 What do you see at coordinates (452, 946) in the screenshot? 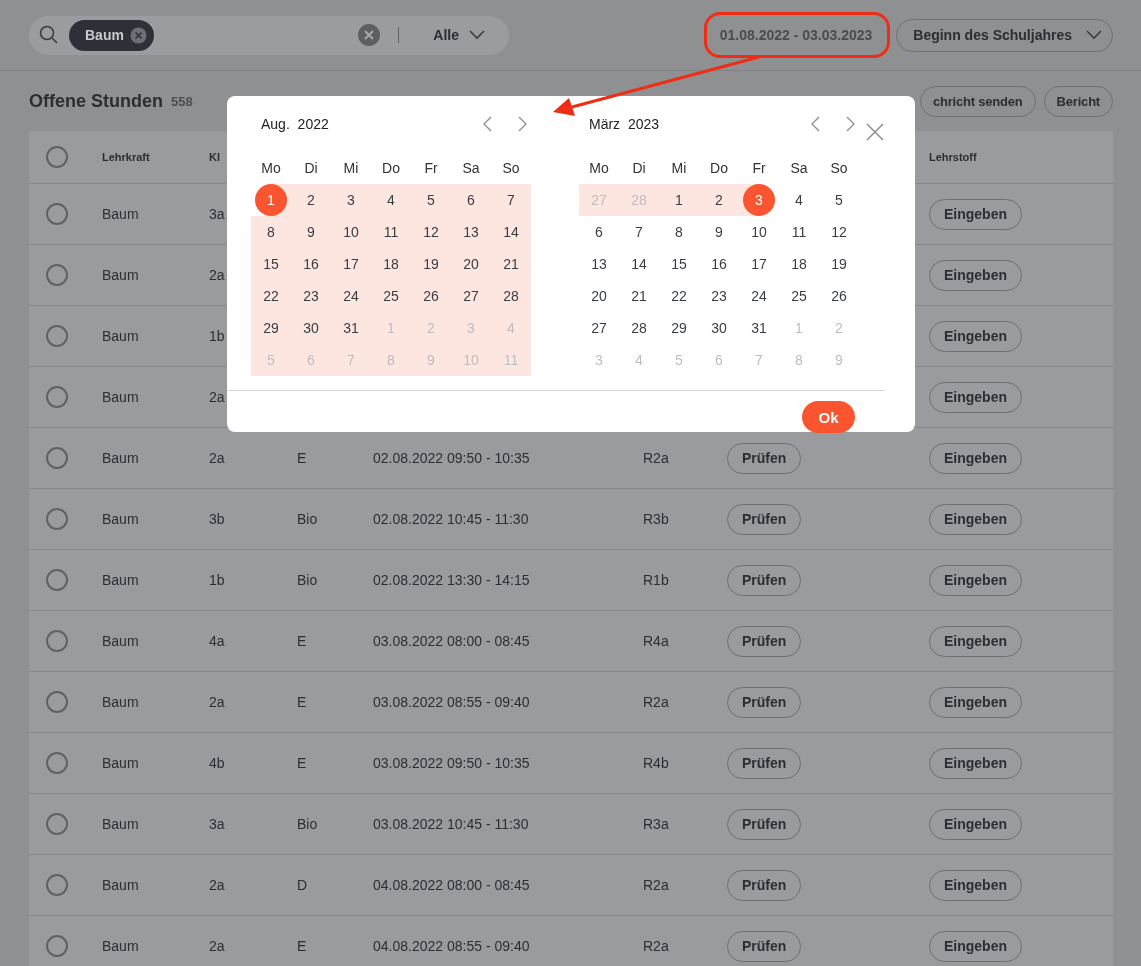
I see `table-cell-text: 04.08.2022 08:55 - 09:40` at bounding box center [452, 946].